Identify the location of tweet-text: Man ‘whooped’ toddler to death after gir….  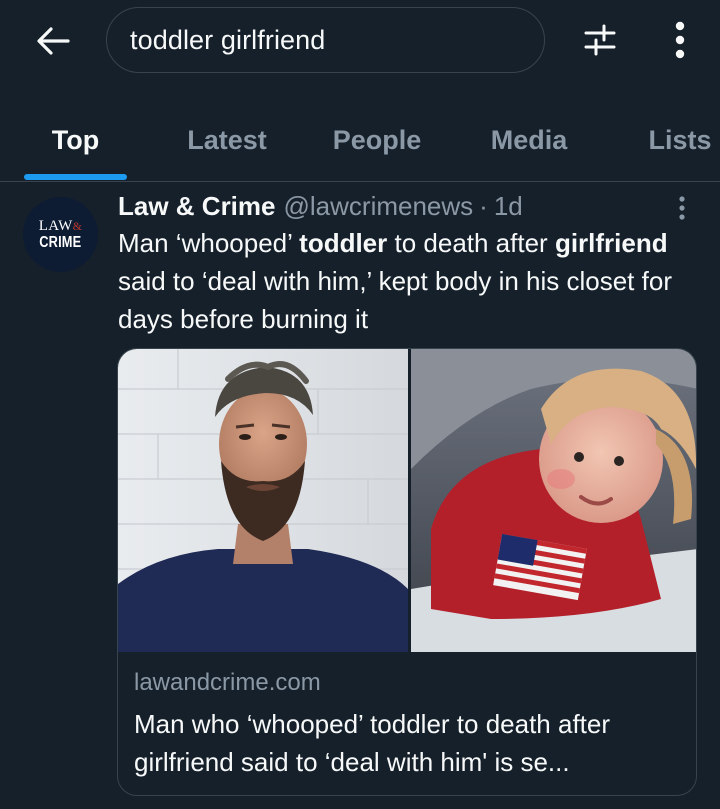
(408, 281).